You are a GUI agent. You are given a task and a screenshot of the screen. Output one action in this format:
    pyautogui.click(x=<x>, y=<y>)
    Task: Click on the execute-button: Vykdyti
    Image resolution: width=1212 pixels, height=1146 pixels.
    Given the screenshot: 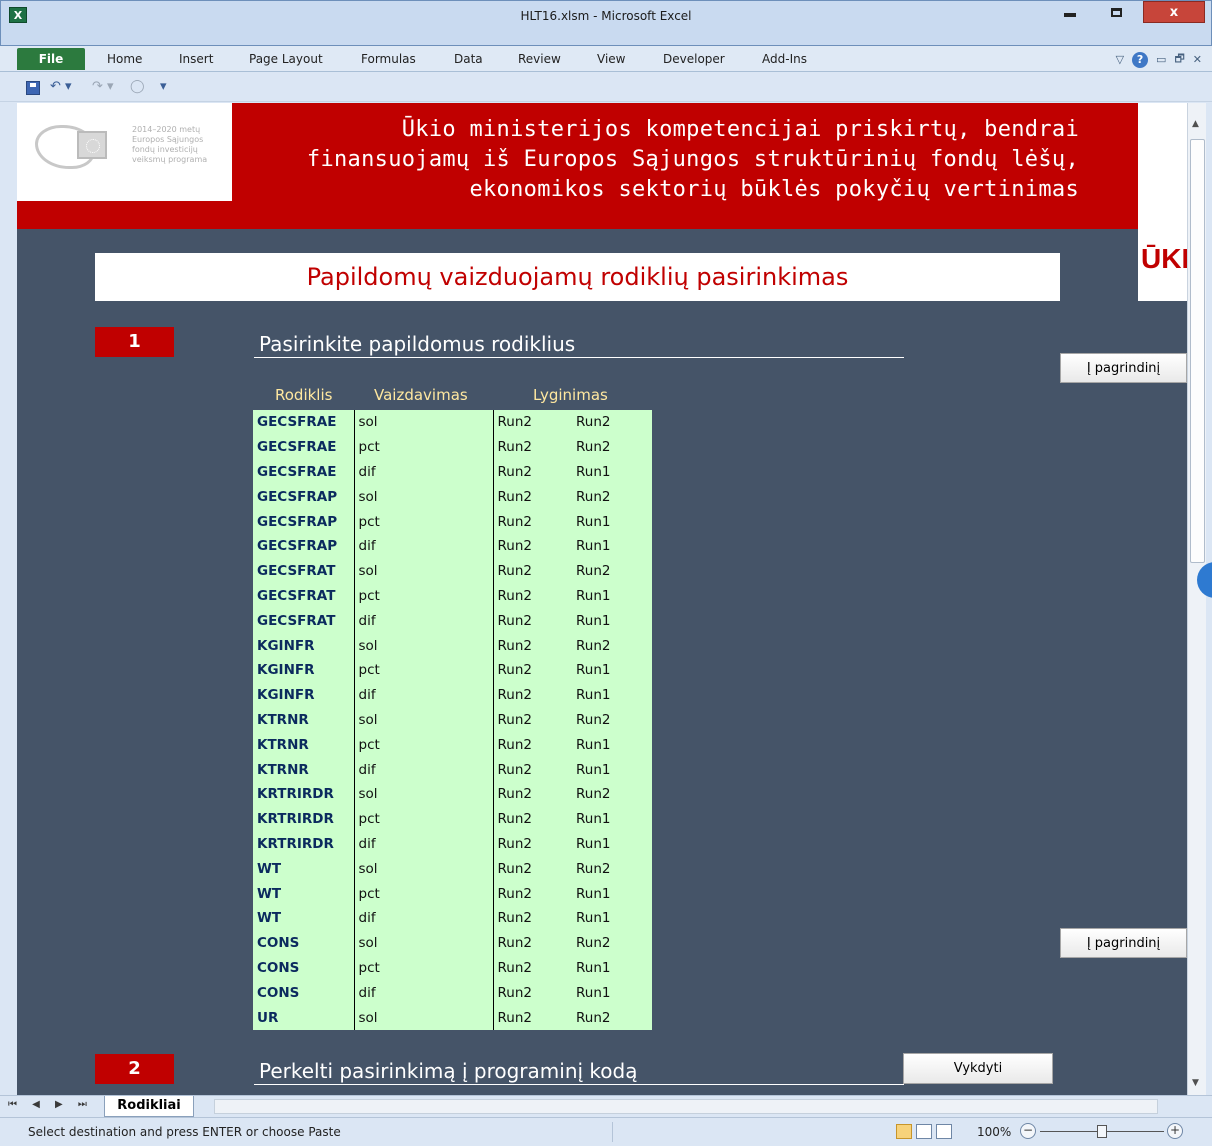 What is the action you would take?
    pyautogui.click(x=978, y=1068)
    